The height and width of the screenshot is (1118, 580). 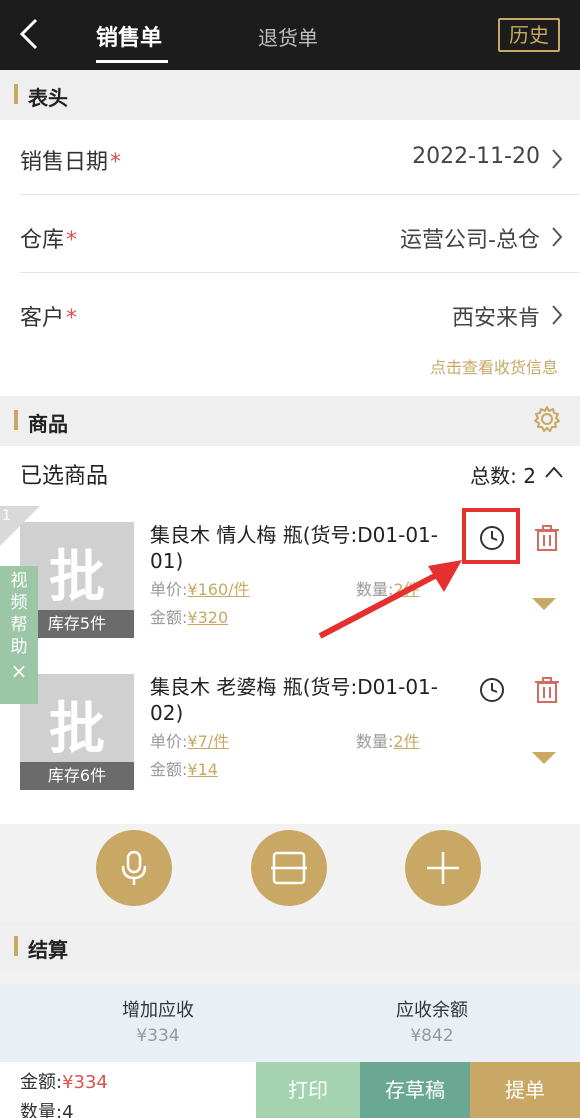 What do you see at coordinates (290, 159) in the screenshot?
I see `sales-date-row: 销售日期* 2022-11-20` at bounding box center [290, 159].